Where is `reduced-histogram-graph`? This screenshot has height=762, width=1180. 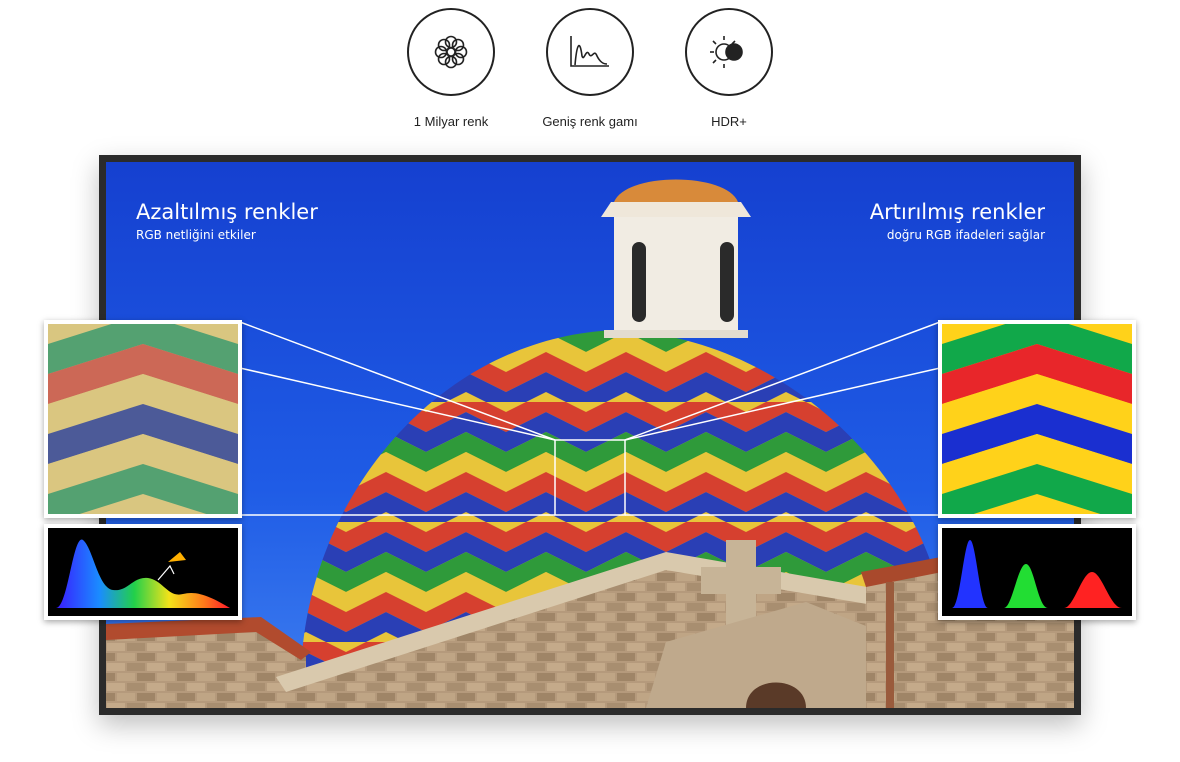 reduced-histogram-graph is located at coordinates (143, 573).